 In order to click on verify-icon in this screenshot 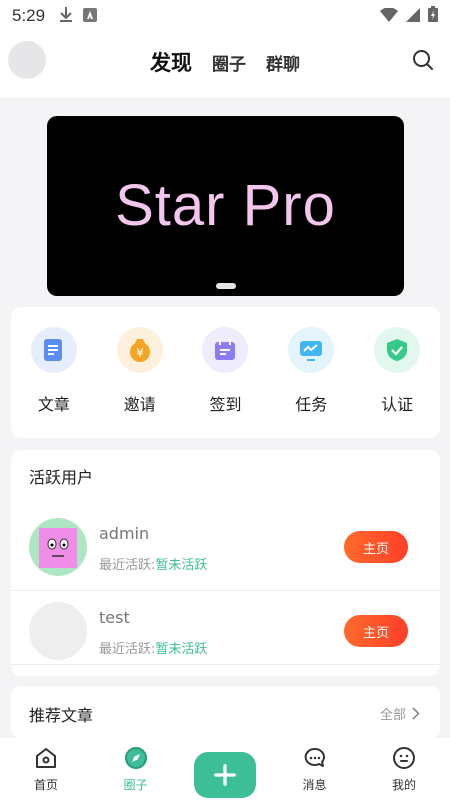, I will do `click(397, 350)`.